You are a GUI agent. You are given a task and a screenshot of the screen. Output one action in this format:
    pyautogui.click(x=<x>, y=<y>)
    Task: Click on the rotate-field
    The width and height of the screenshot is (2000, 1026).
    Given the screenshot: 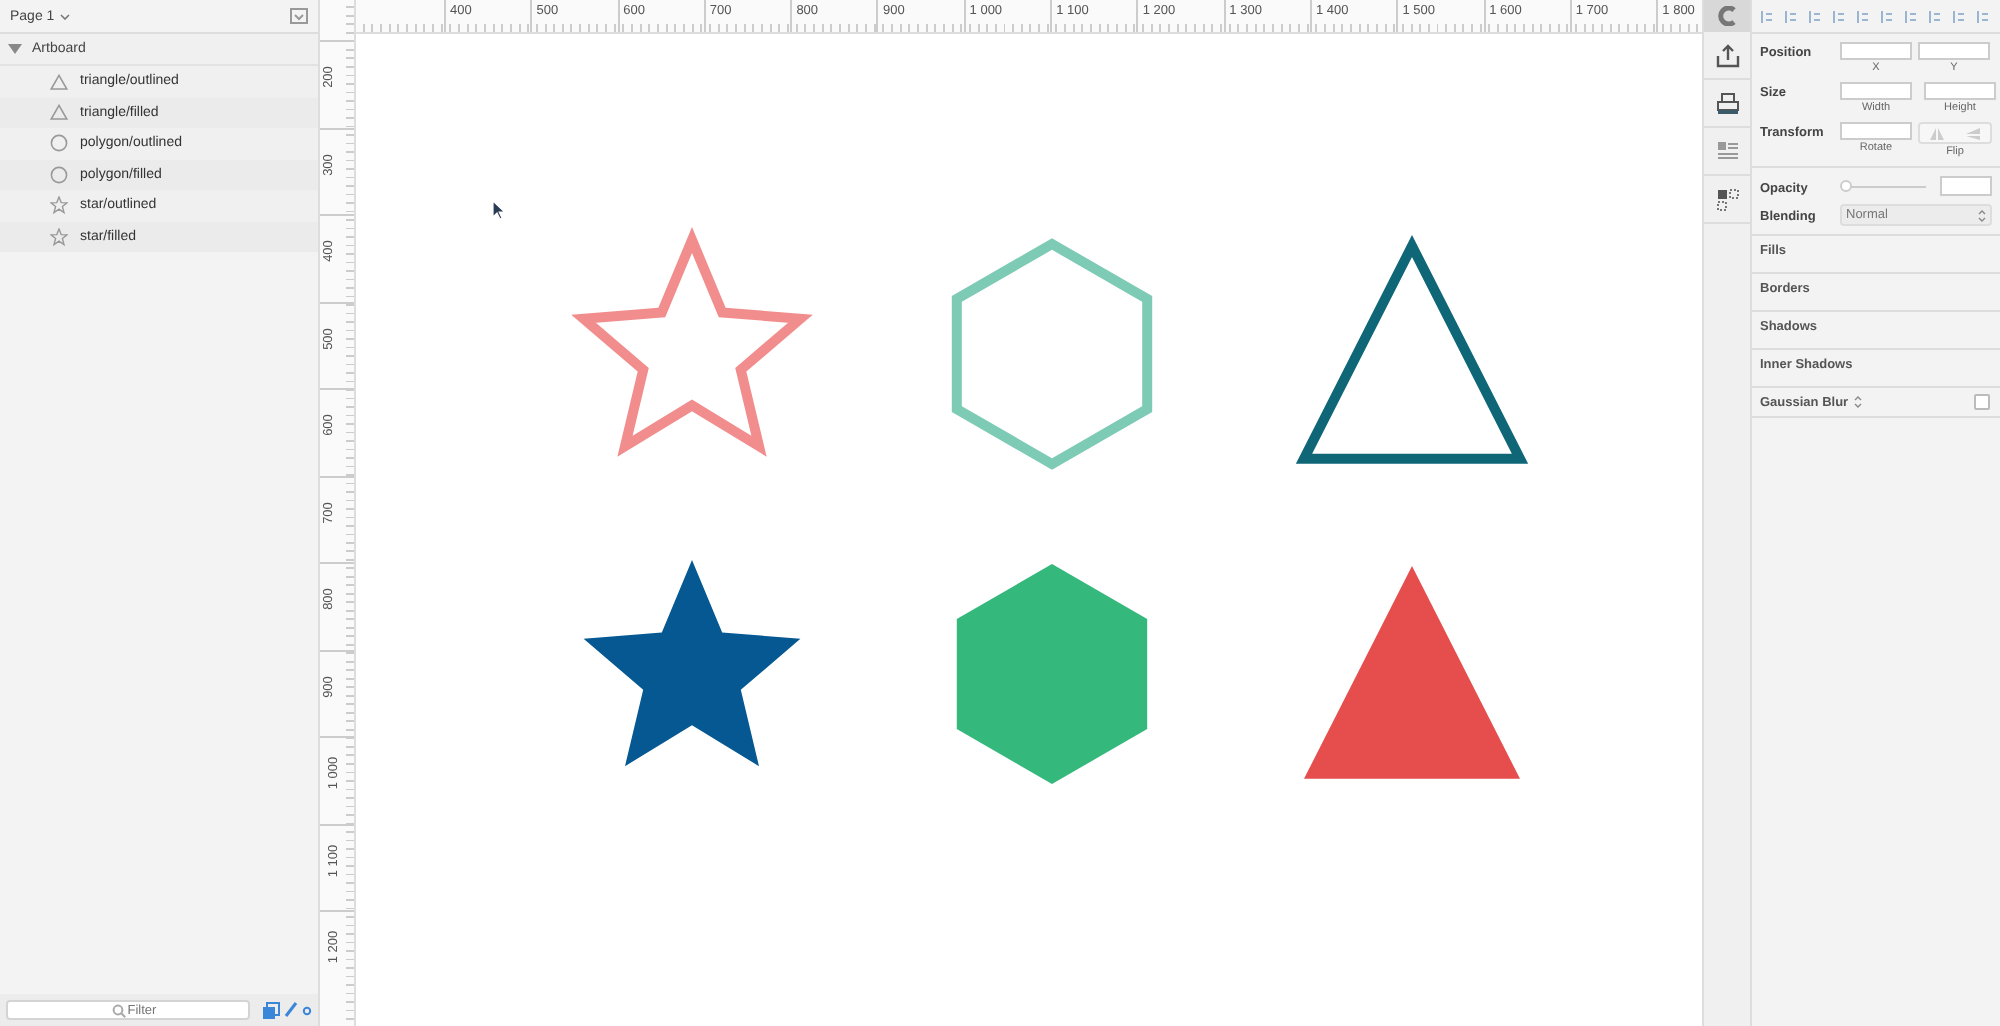 What is the action you would take?
    pyautogui.click(x=1876, y=131)
    